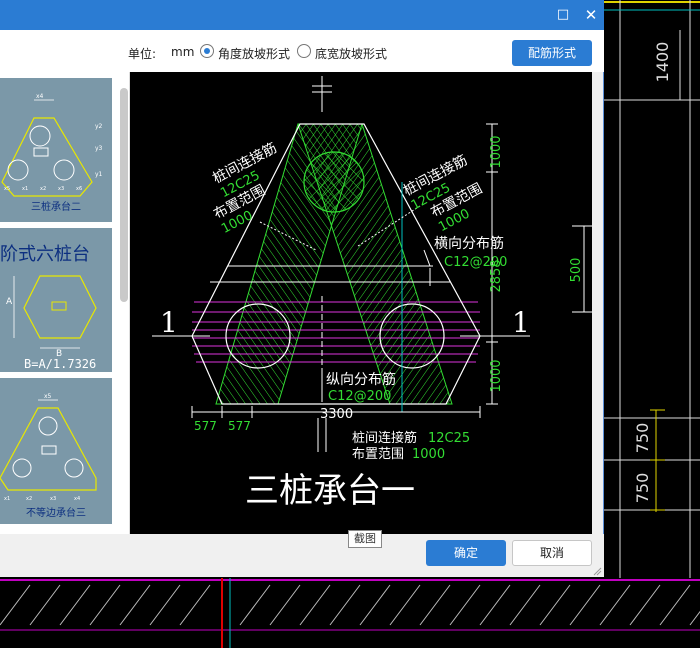 This screenshot has width=700, height=648. Describe the element at coordinates (359, 396) in the screenshot. I see `longitudinal-value: C12@200` at that location.